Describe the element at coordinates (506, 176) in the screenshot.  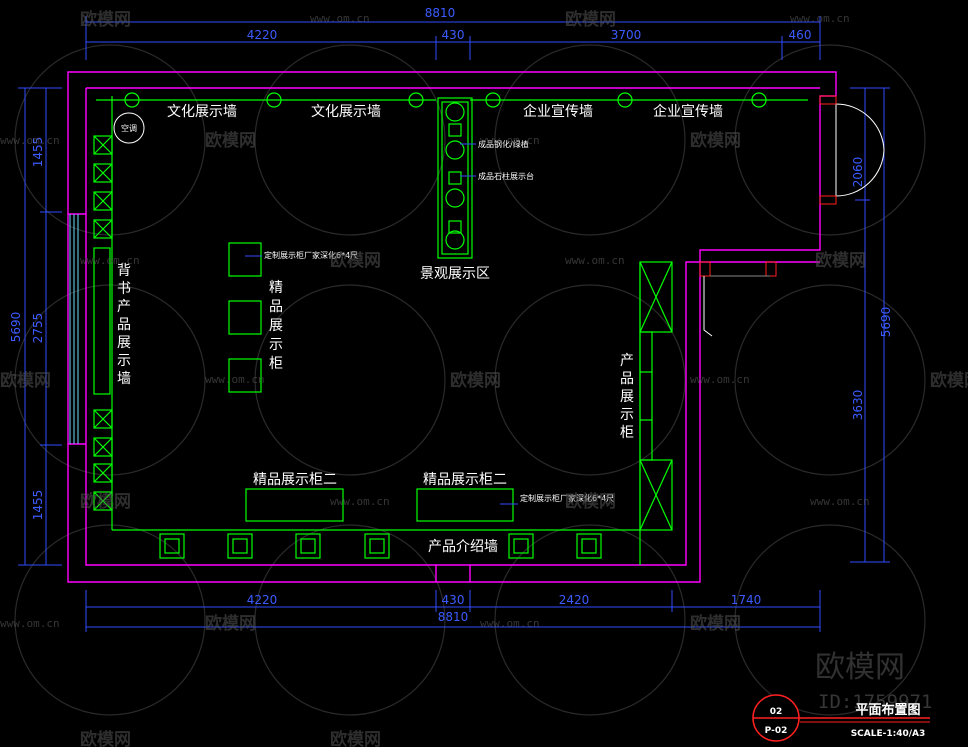
I see `landscape-note-2: 成品石柱展示台` at that location.